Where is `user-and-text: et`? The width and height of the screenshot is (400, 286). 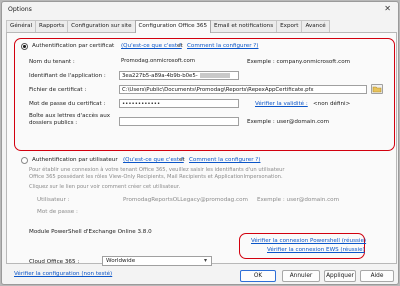 user-and-text: et is located at coordinates (182, 160).